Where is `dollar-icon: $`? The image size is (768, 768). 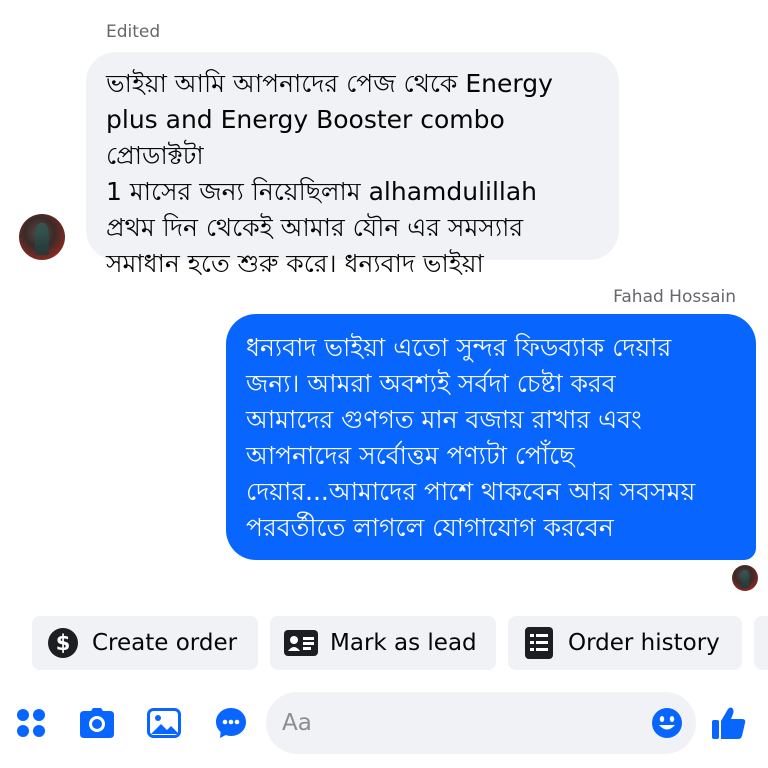 dollar-icon: $ is located at coordinates (63, 643).